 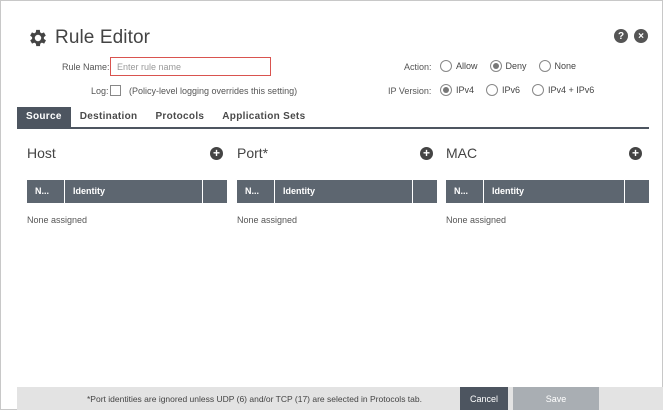 I want to click on help-icon: ?, so click(x=621, y=36).